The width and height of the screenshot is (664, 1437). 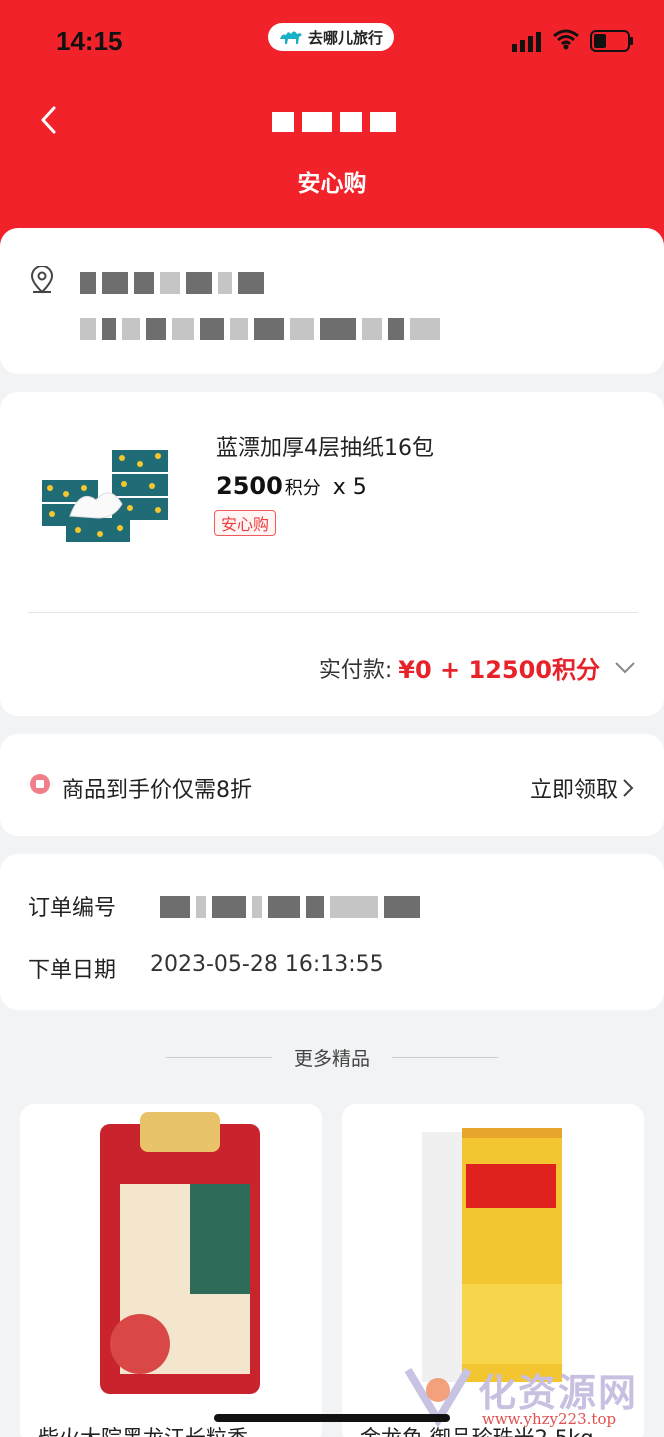 I want to click on claim-coupon-label: 立即领取, so click(x=573, y=790).